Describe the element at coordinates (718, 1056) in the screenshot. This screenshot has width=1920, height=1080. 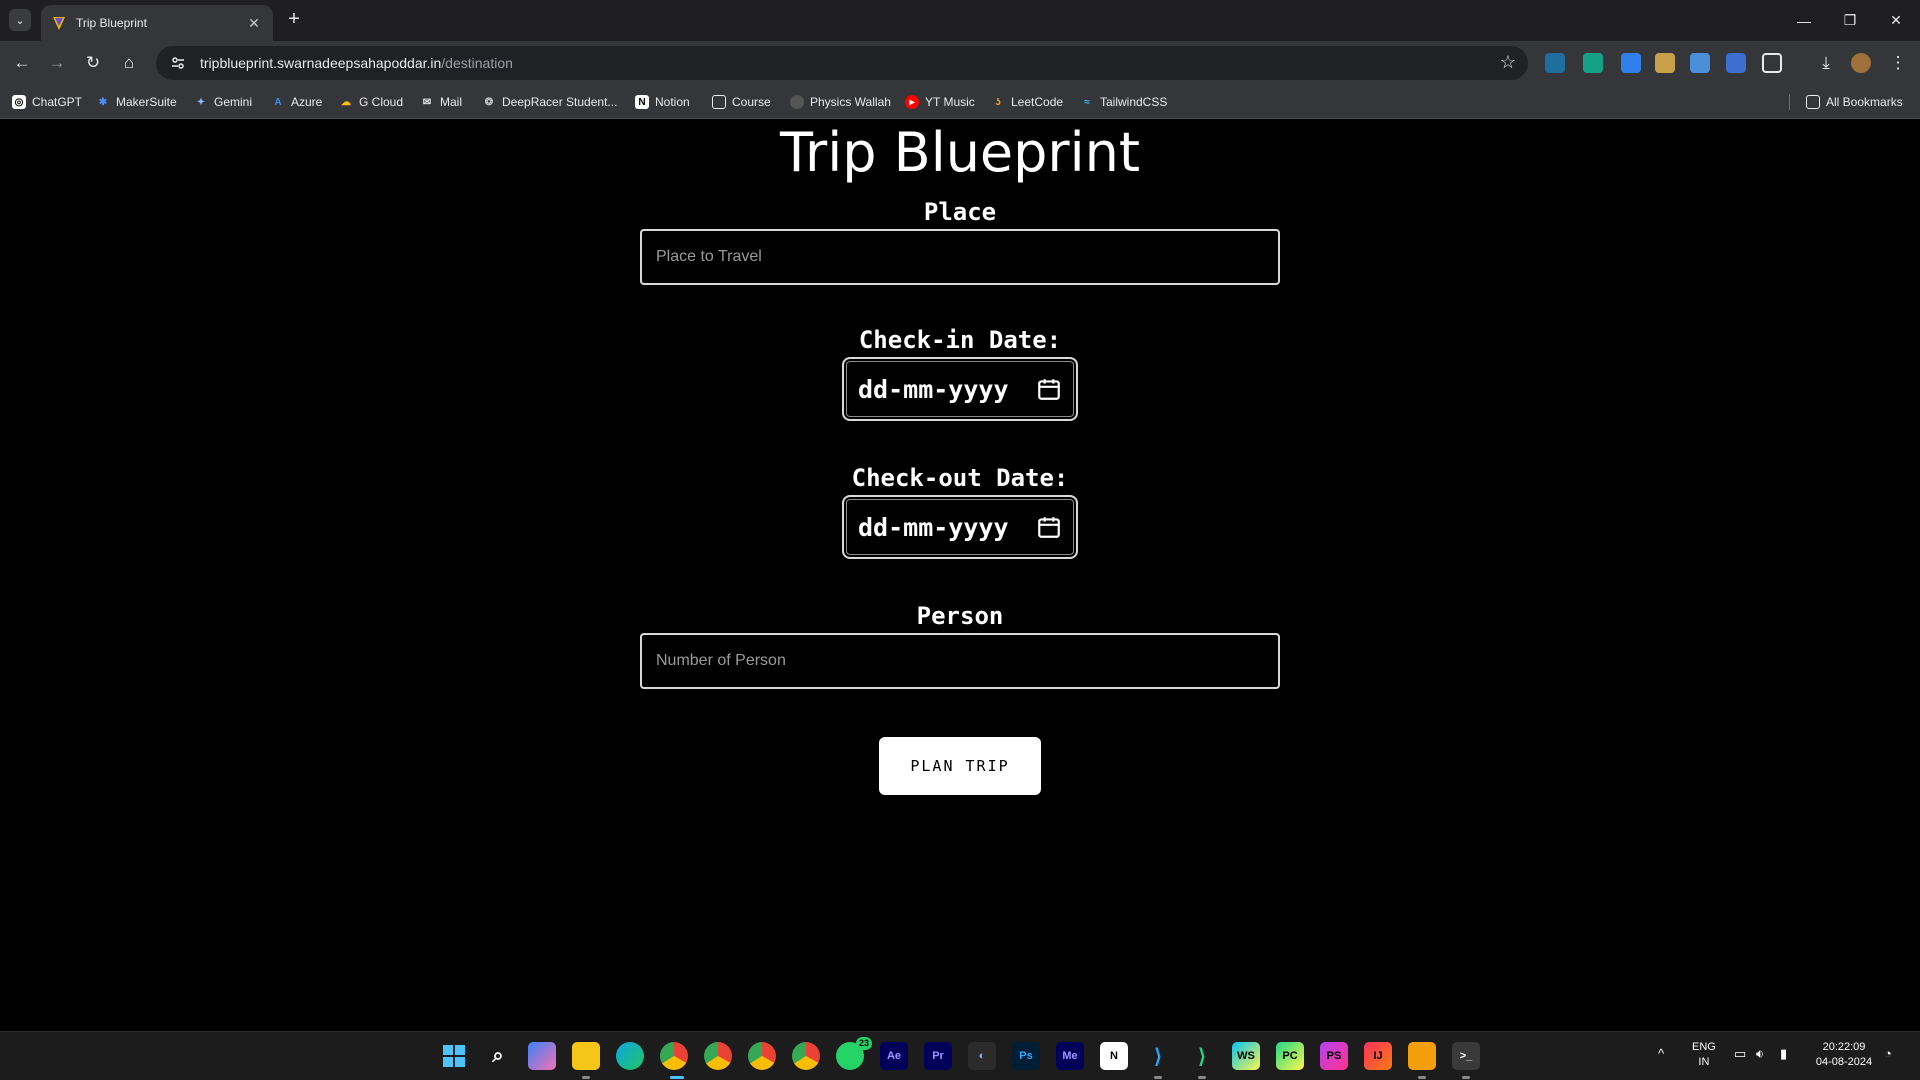
I see `chrome-profile-2-icon` at that location.